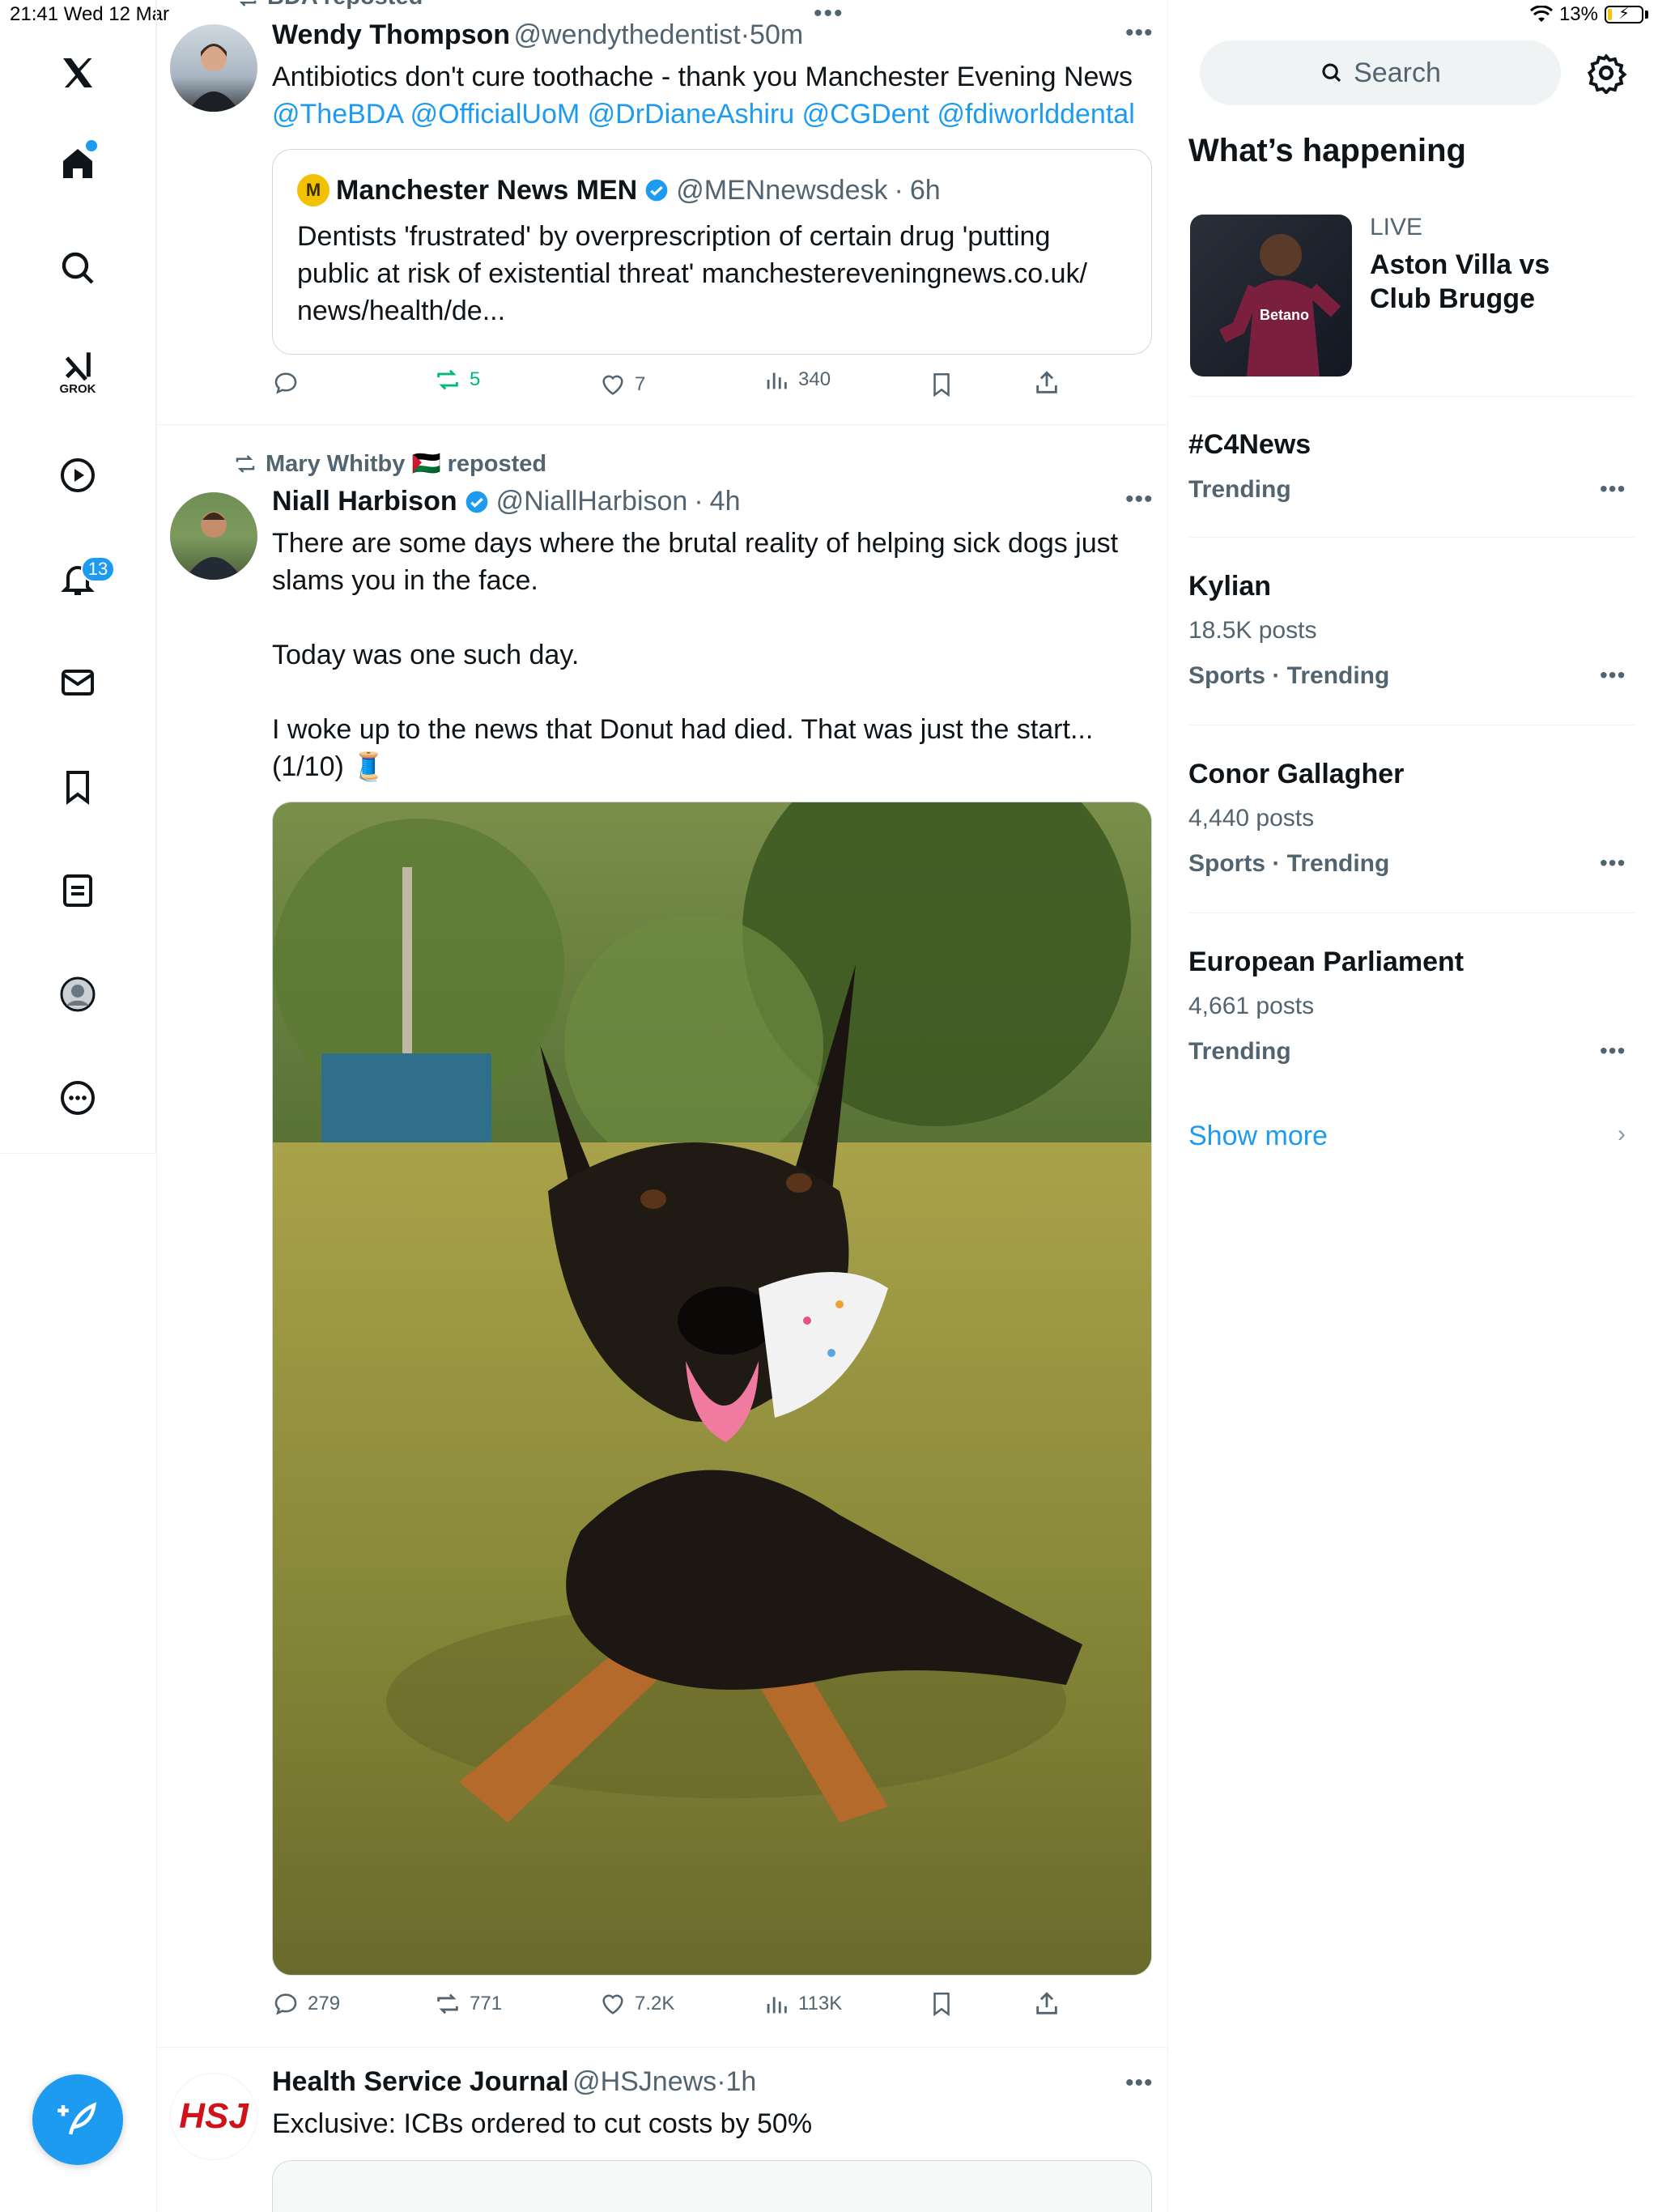 The image size is (1658, 2212). I want to click on grok-icon: GROK, so click(77, 372).